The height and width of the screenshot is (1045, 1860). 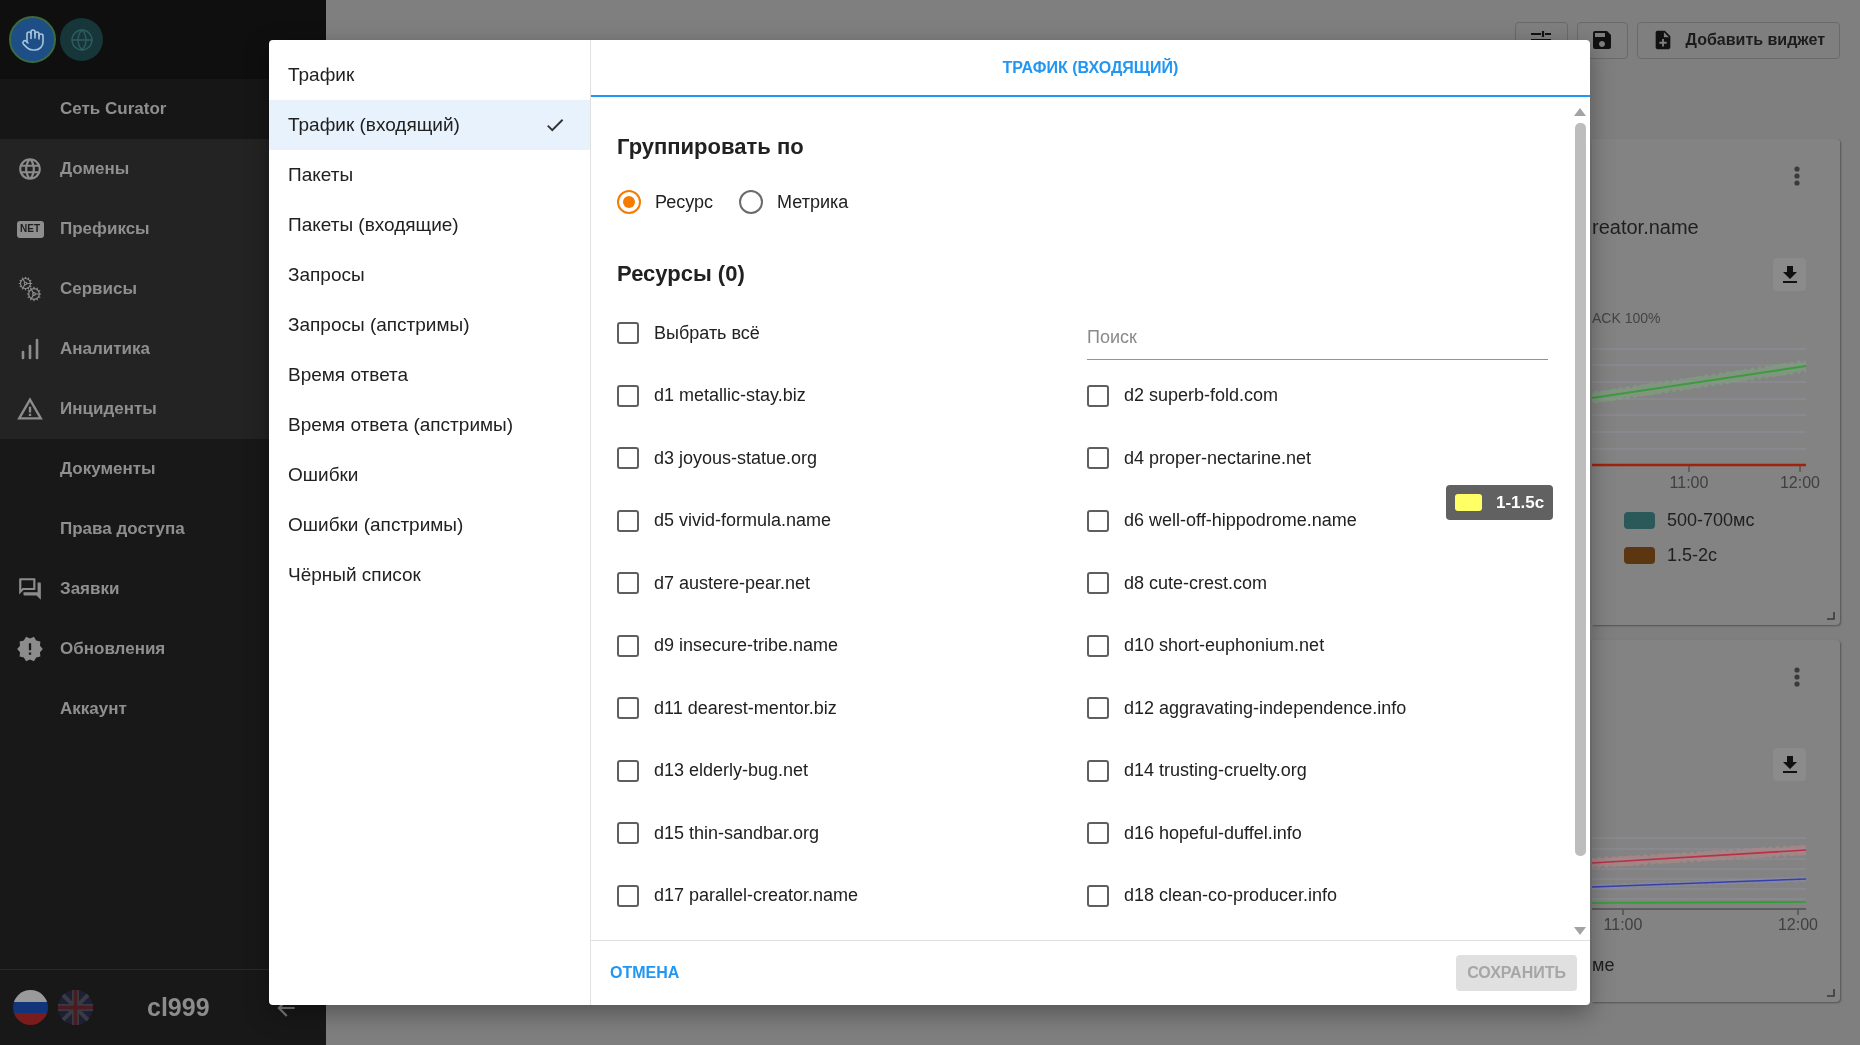 I want to click on checkbox-label: d18 clean-co-producer.info, so click(x=1231, y=896).